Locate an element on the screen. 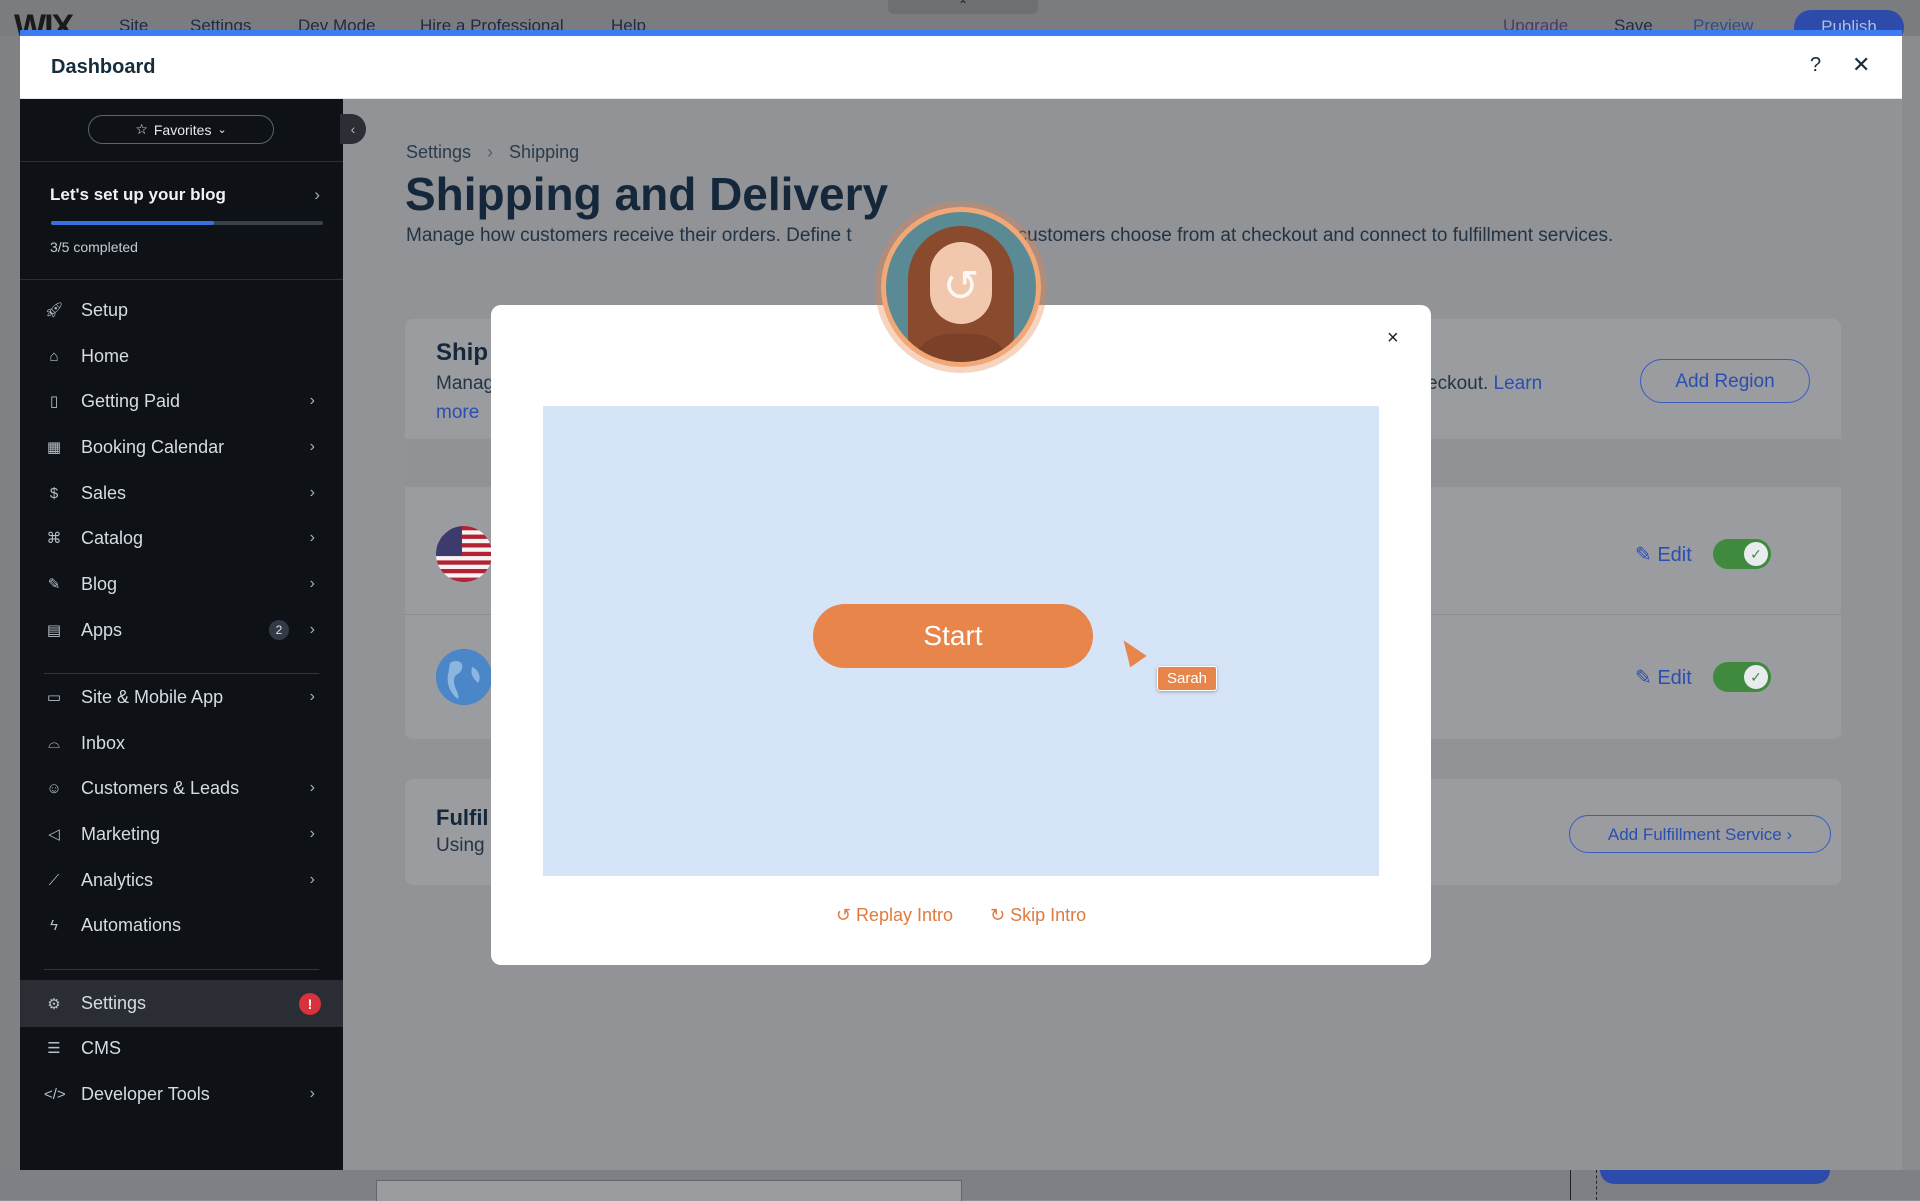 This screenshot has height=1201, width=1920. edit-region-international-button: ✎ Edit is located at coordinates (1663, 677).